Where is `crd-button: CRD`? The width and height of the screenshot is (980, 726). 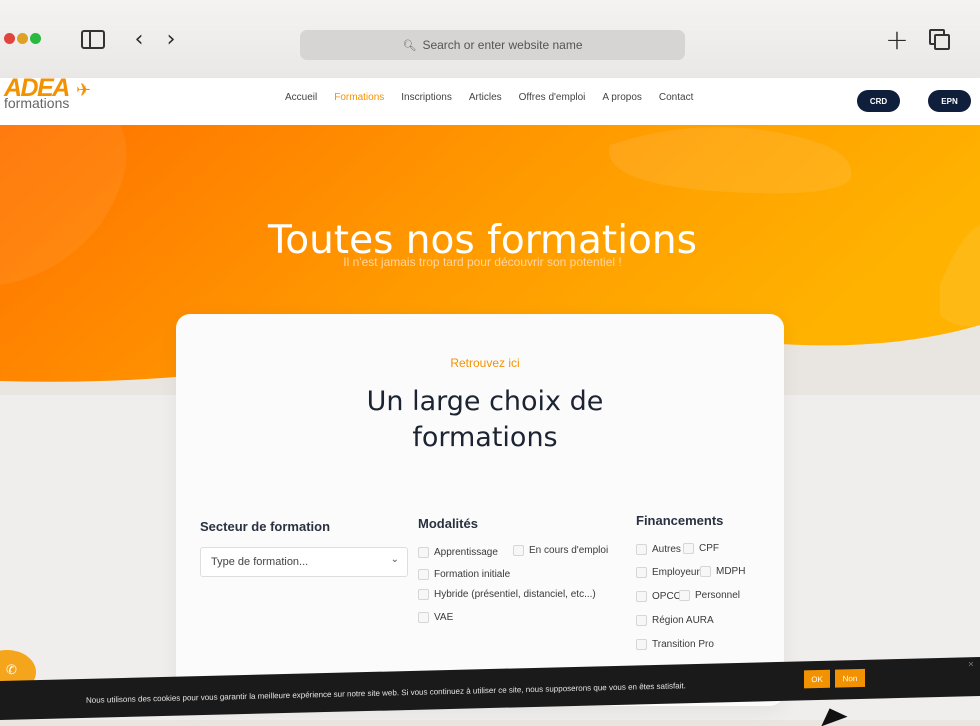
crd-button: CRD is located at coordinates (878, 101).